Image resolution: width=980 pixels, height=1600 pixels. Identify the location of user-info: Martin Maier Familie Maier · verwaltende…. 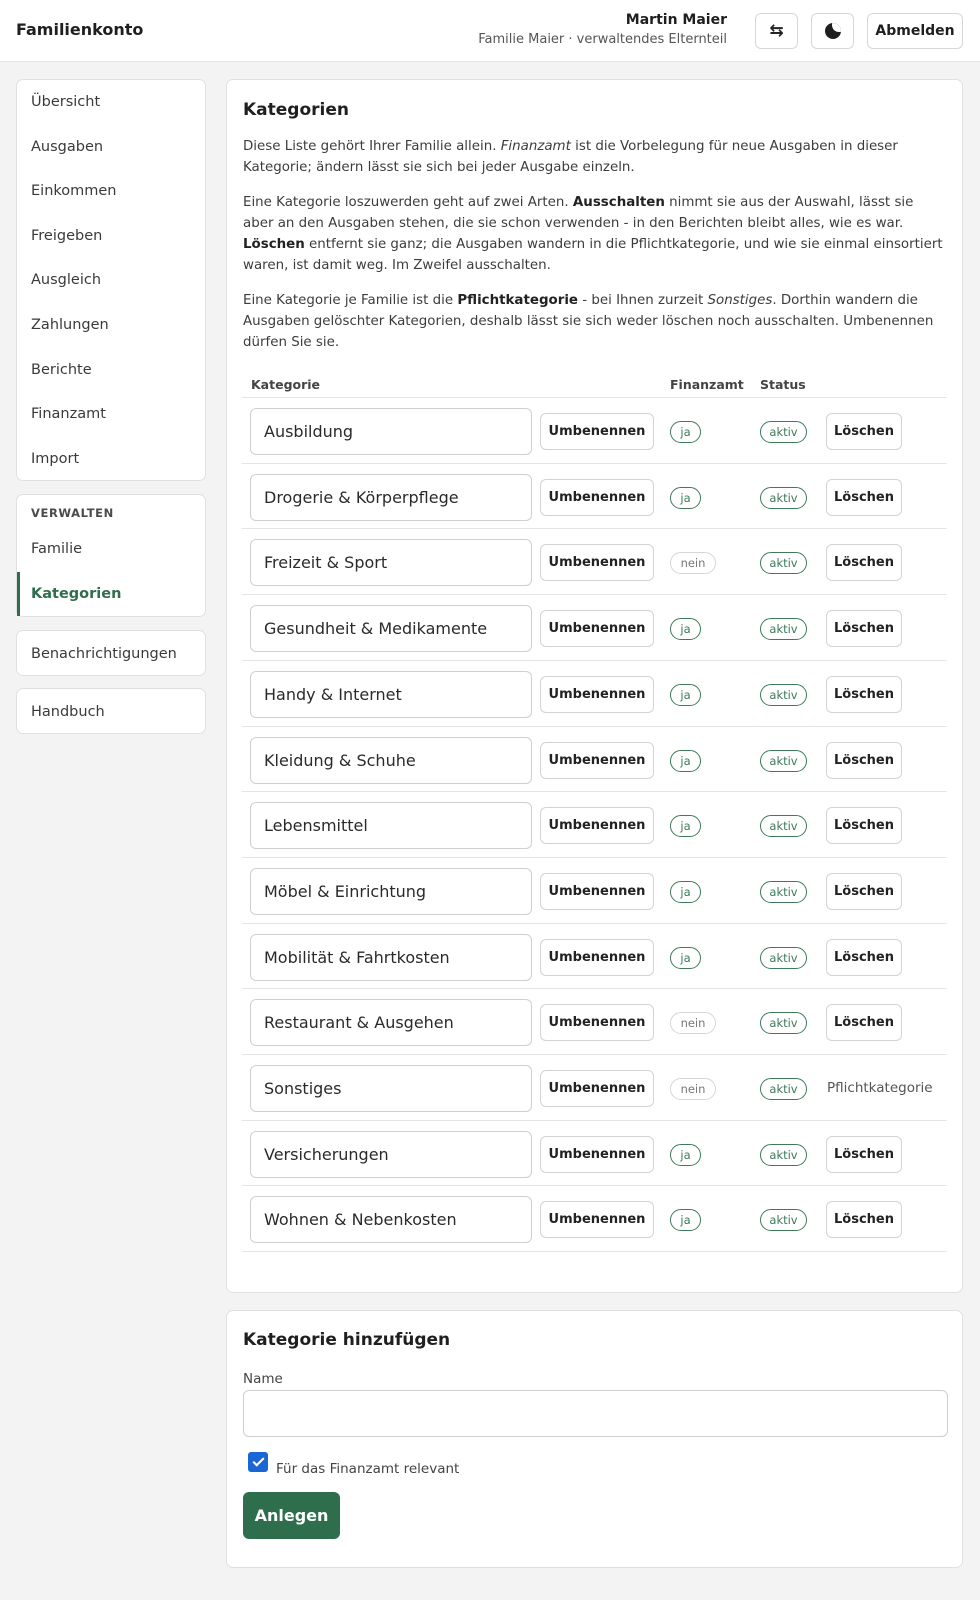
(602, 30).